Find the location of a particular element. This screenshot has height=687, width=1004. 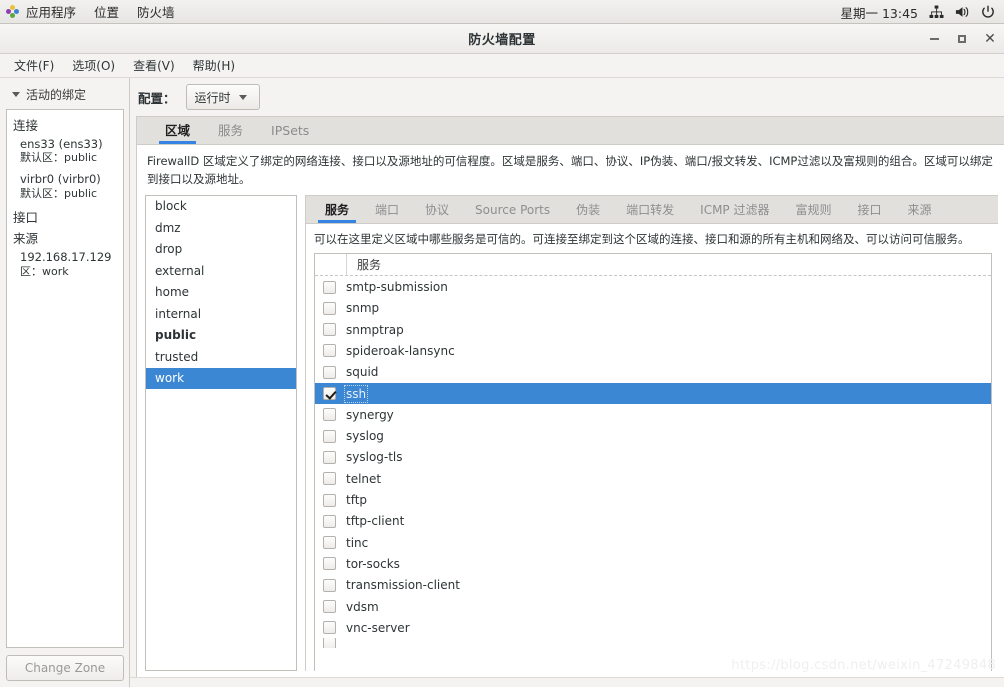

close-icon: ✕ is located at coordinates (990, 39).